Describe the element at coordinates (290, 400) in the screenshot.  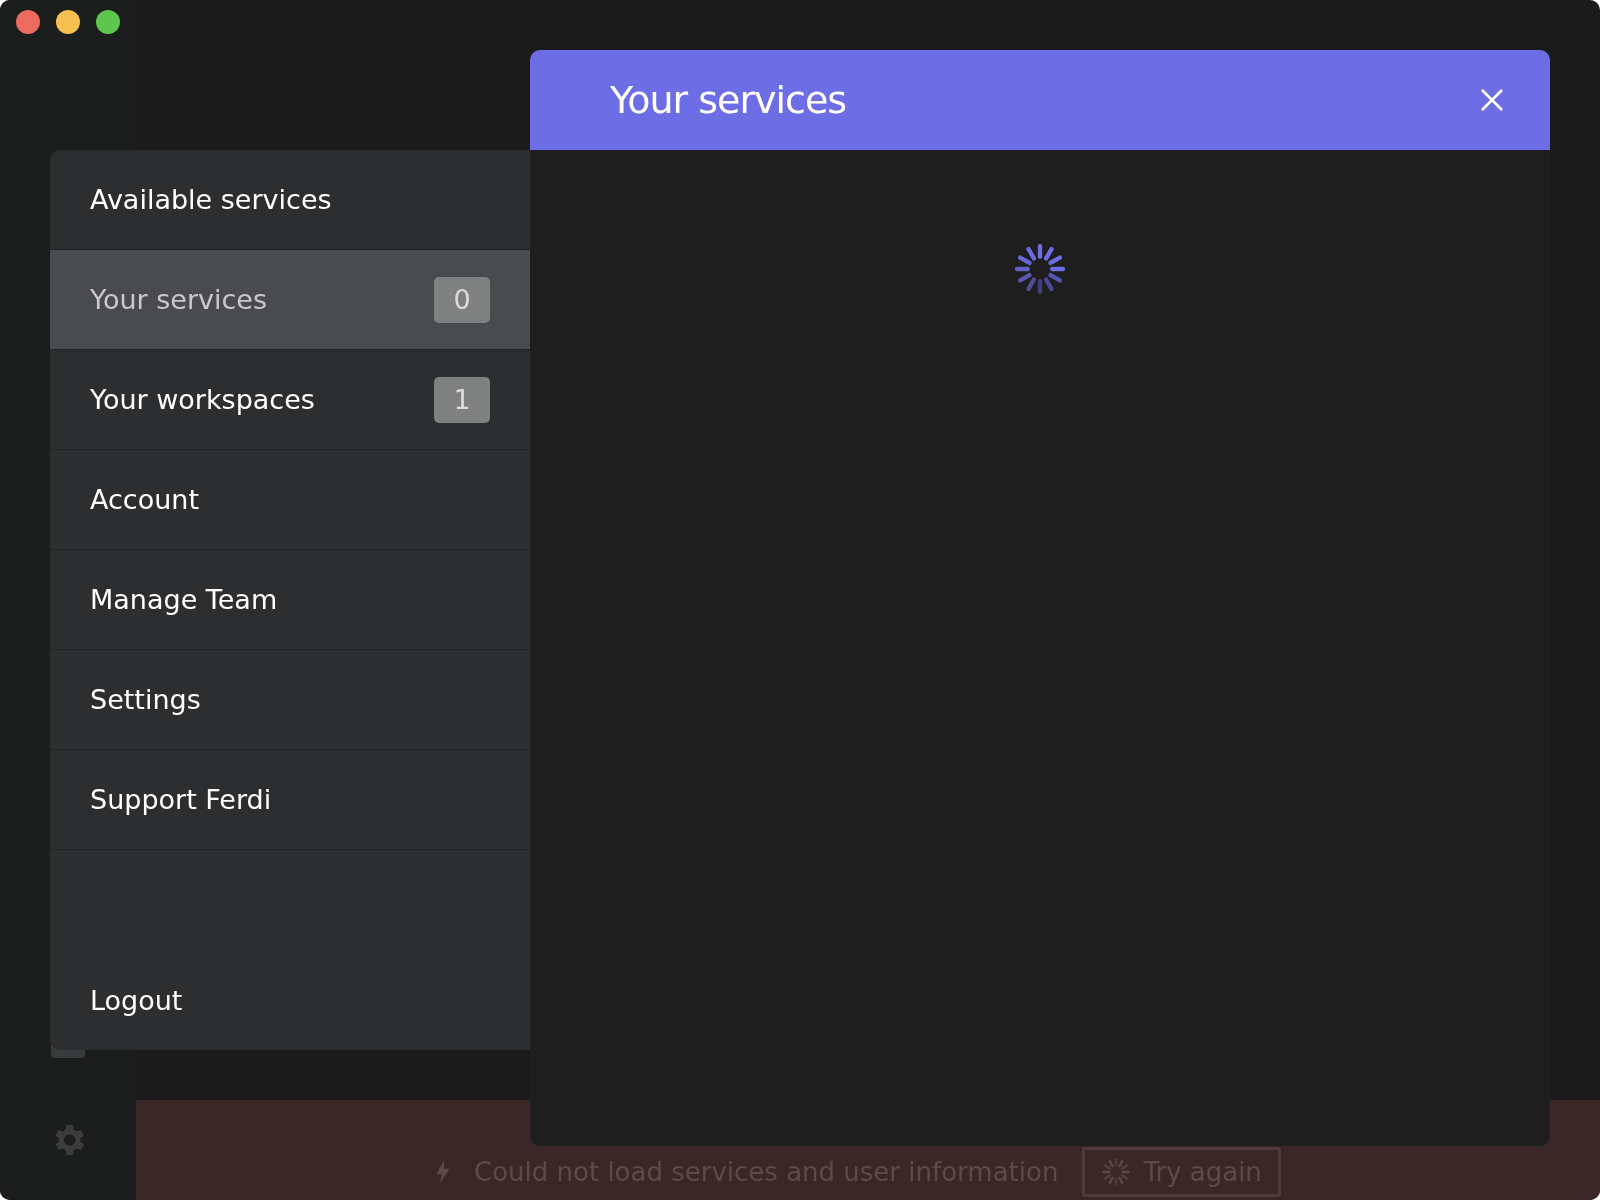
I see `menu-item: Your workspaces 1` at that location.